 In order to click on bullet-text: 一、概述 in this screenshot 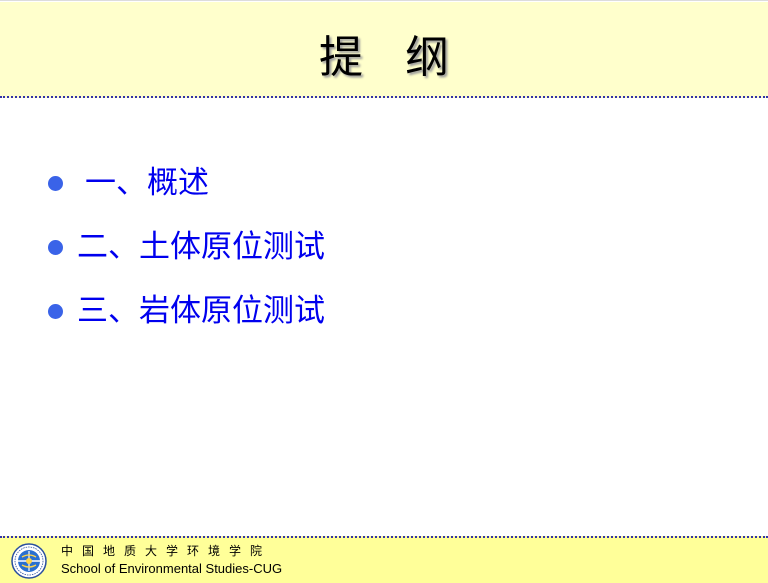, I will do `click(147, 183)`.